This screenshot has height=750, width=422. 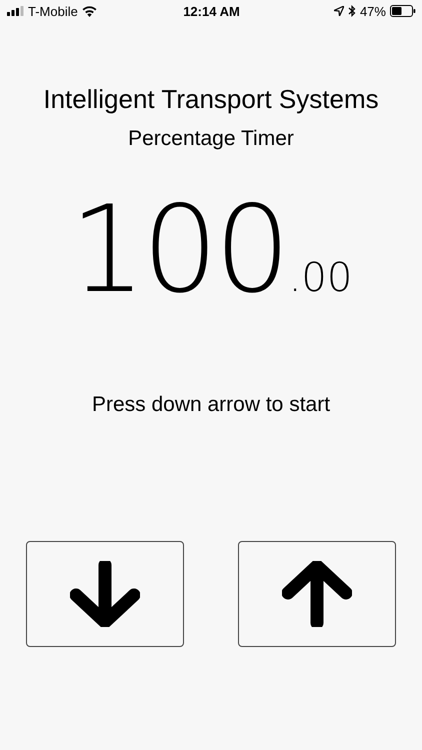 What do you see at coordinates (403, 11) in the screenshot?
I see `battery-icon` at bounding box center [403, 11].